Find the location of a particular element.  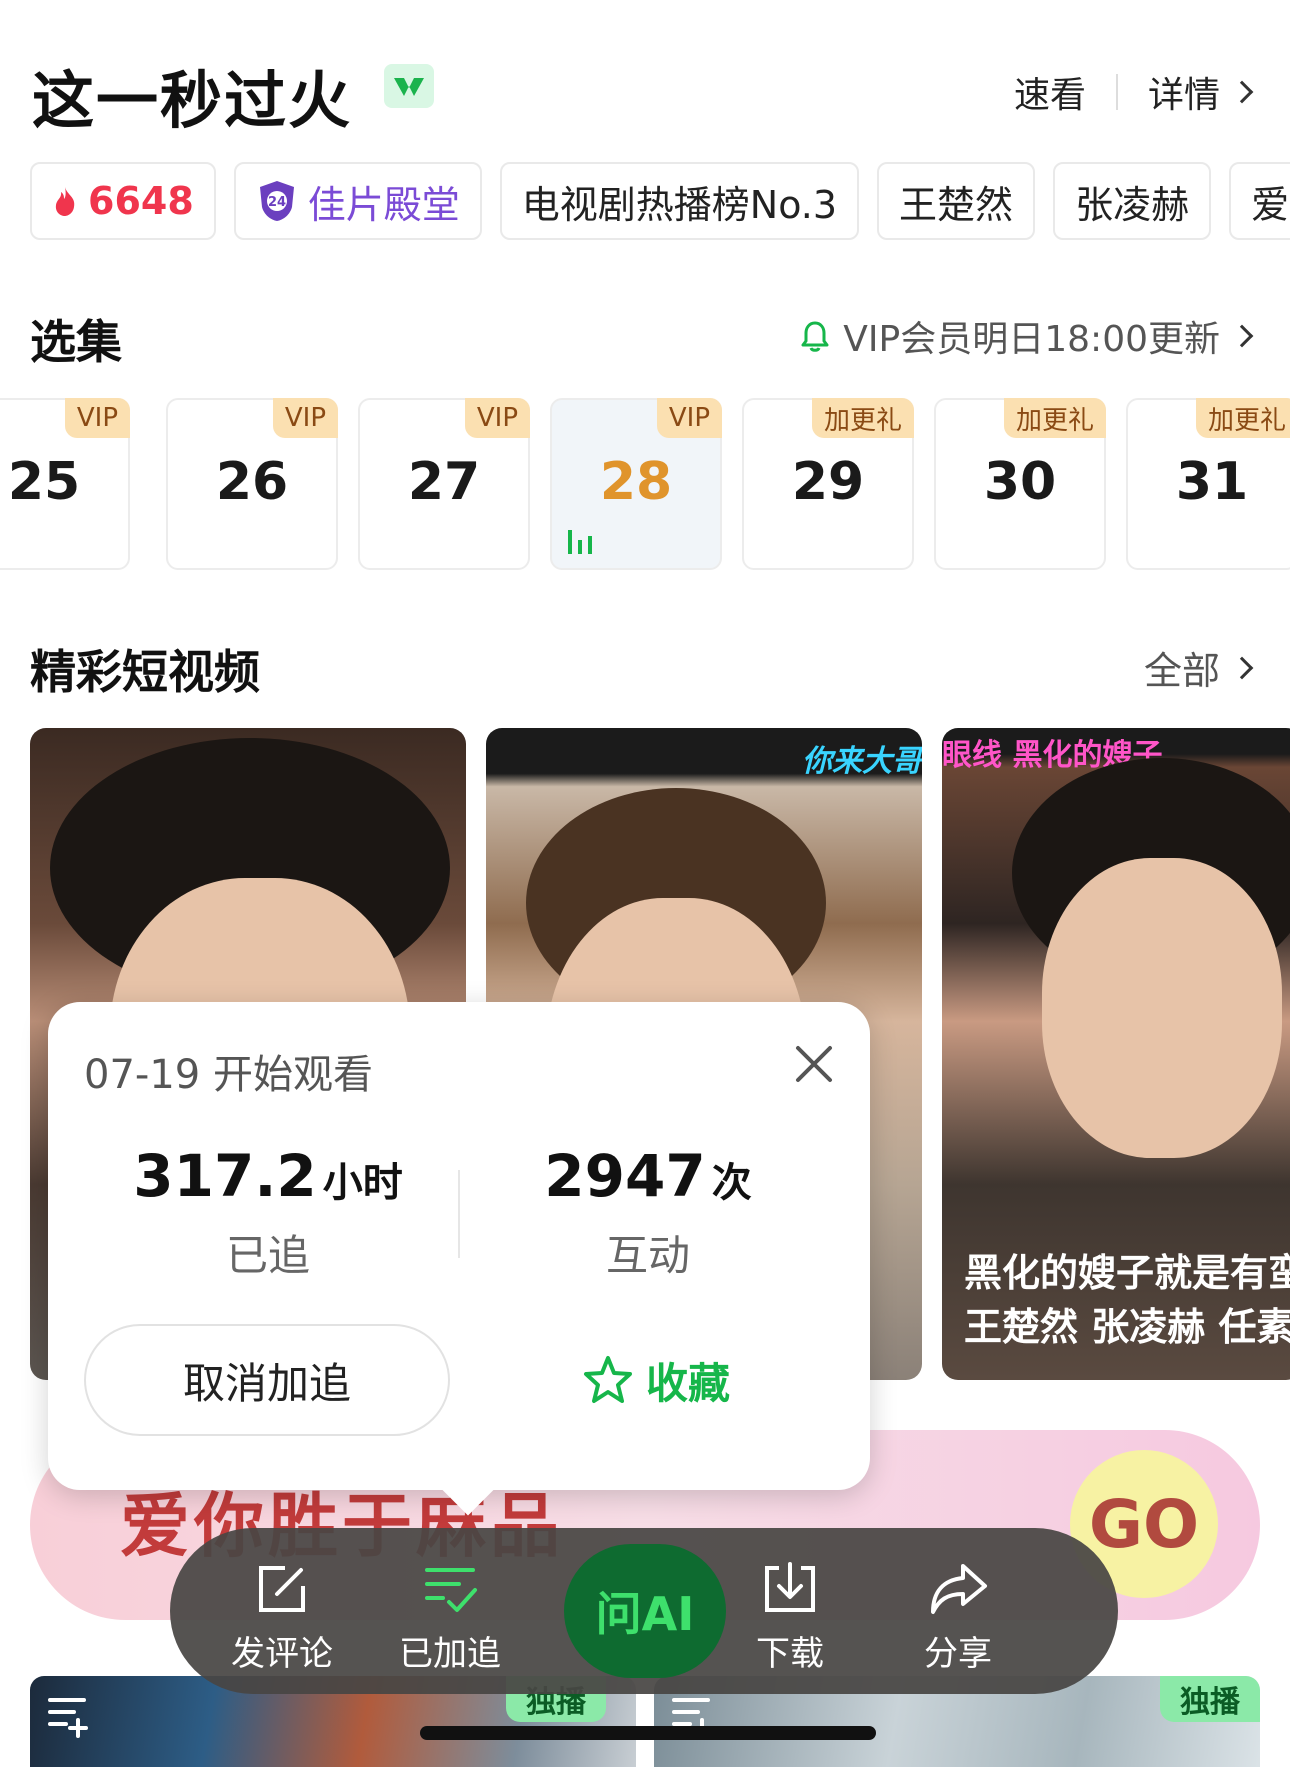

bottom-action-bar: 发评论 已加追 问AI 下载 分享 is located at coordinates (644, 1611).